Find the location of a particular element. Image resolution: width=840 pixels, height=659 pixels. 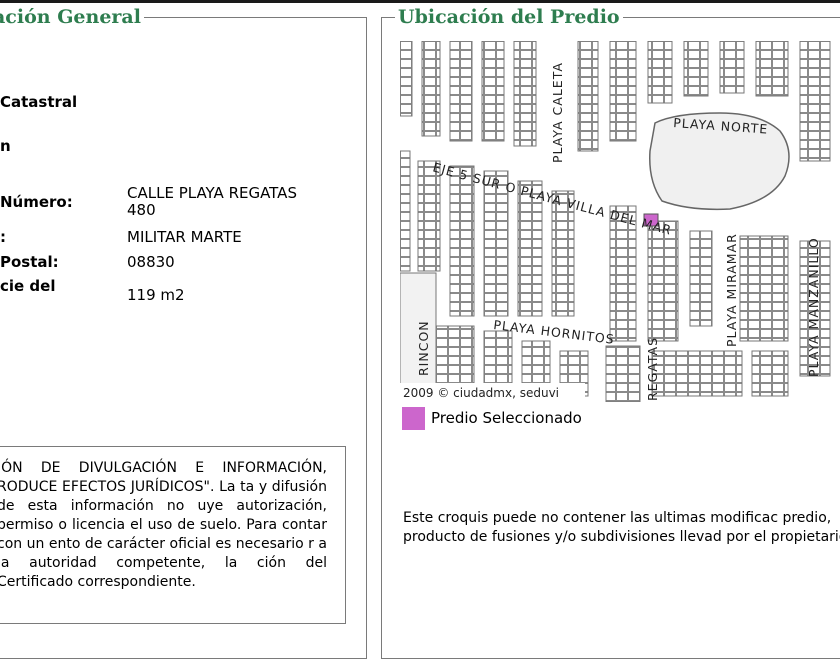

colony-value: MILITAR MARTE is located at coordinates (184, 237).